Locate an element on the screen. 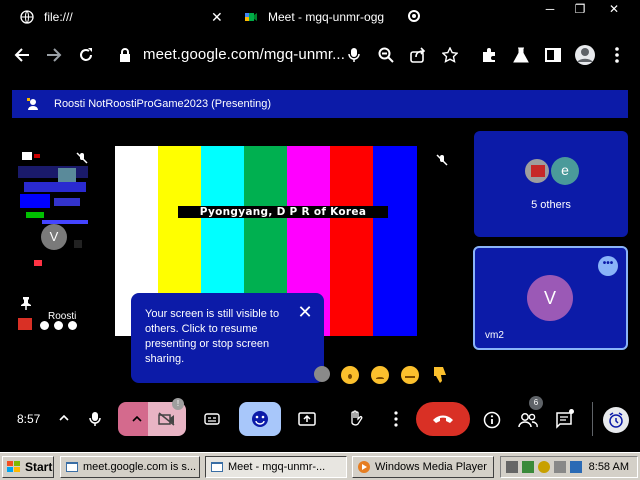 This screenshot has width=640, height=480. recording-indicator-icon is located at coordinates (414, 16).